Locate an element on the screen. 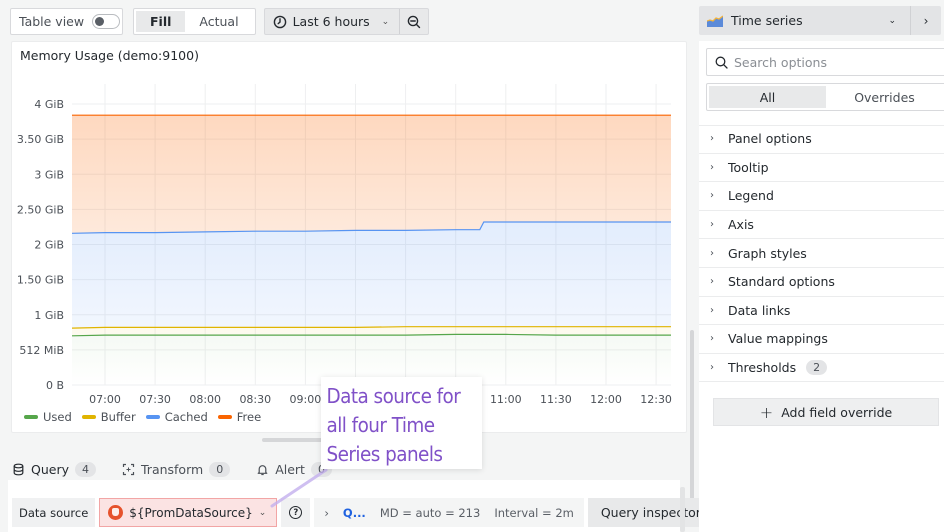 The width and height of the screenshot is (944, 532). x-tick-label: 12:30 is located at coordinates (656, 399).